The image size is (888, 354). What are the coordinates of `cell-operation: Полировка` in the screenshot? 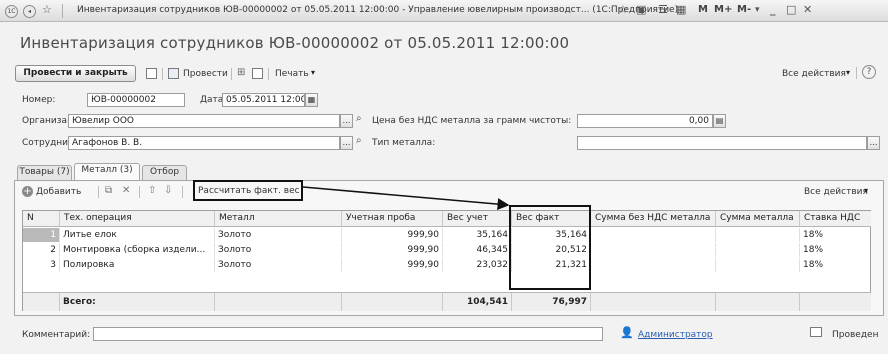 It's located at (137, 265).